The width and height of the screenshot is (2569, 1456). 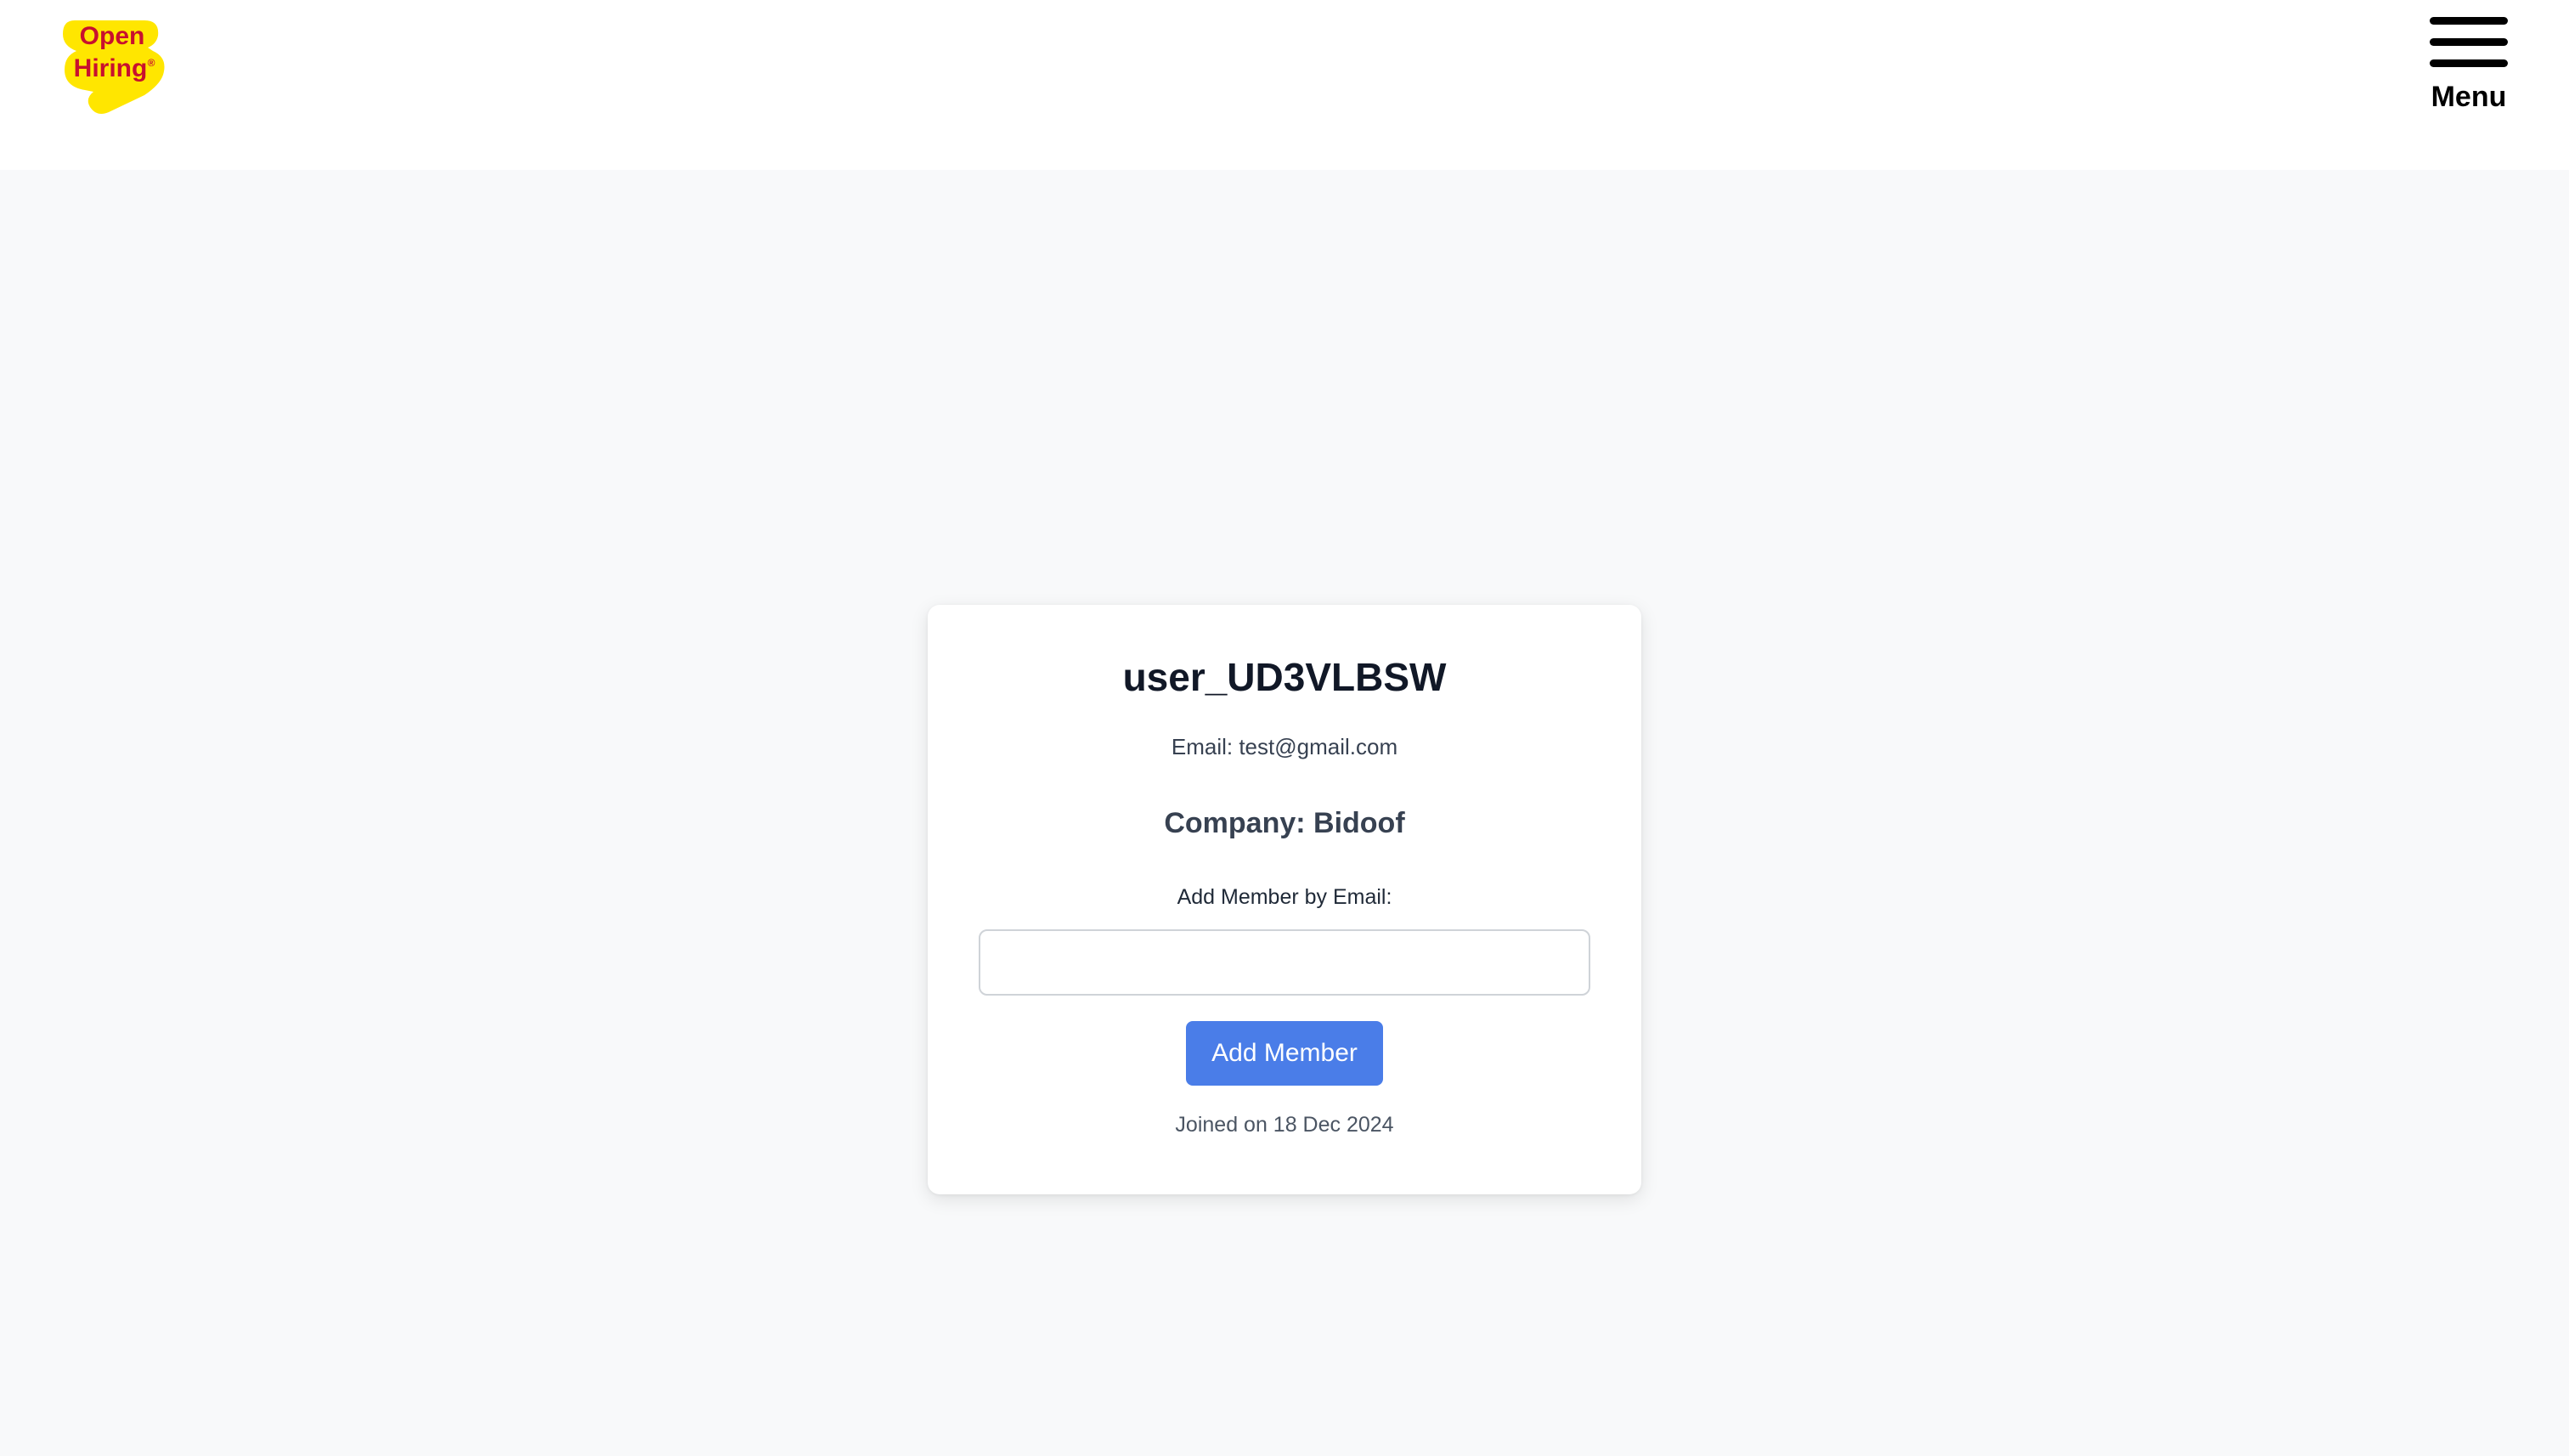 What do you see at coordinates (113, 36) in the screenshot?
I see `svg-text: Open` at bounding box center [113, 36].